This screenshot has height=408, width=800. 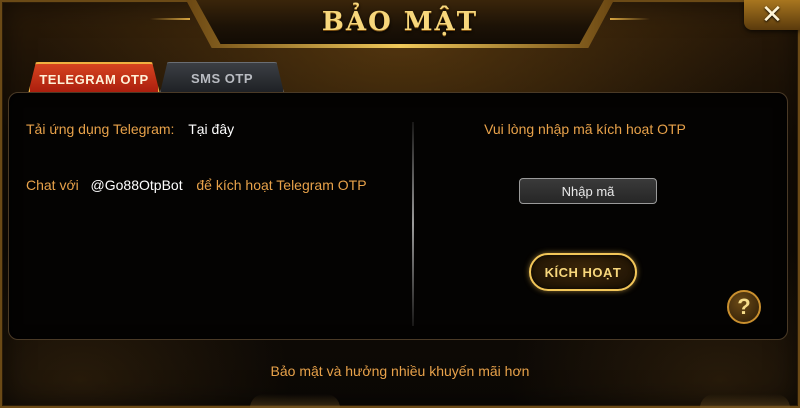 I want to click on title-ornament-left, so click(x=170, y=19).